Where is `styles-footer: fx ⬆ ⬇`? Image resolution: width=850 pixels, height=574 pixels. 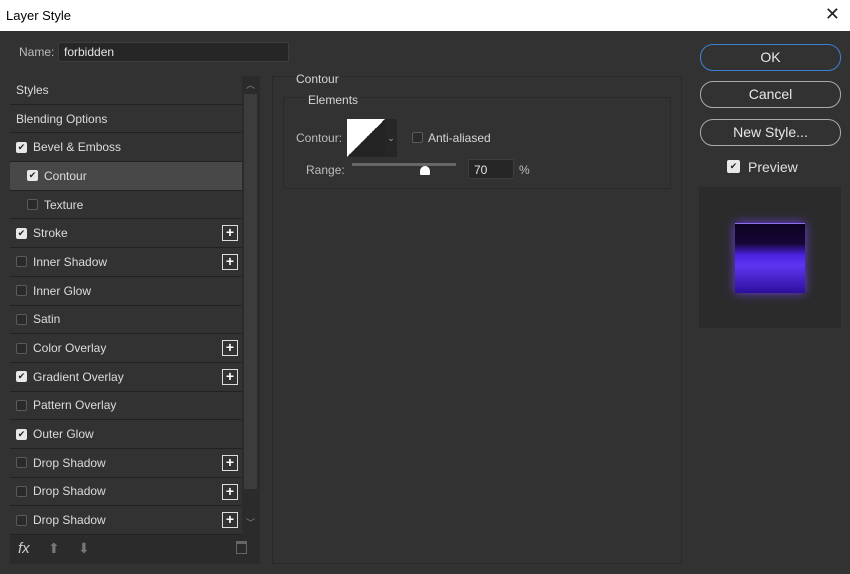
styles-footer: fx ⬆ ⬇ is located at coordinates (135, 550).